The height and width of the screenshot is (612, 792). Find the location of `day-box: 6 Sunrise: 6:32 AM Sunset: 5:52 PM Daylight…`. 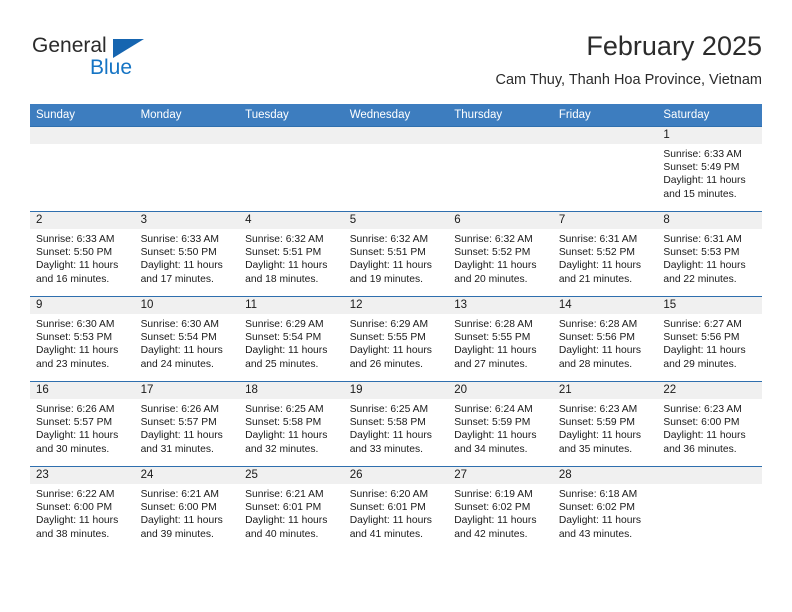

day-box: 6 Sunrise: 6:32 AM Sunset: 5:52 PM Daylight… is located at coordinates (500, 254).